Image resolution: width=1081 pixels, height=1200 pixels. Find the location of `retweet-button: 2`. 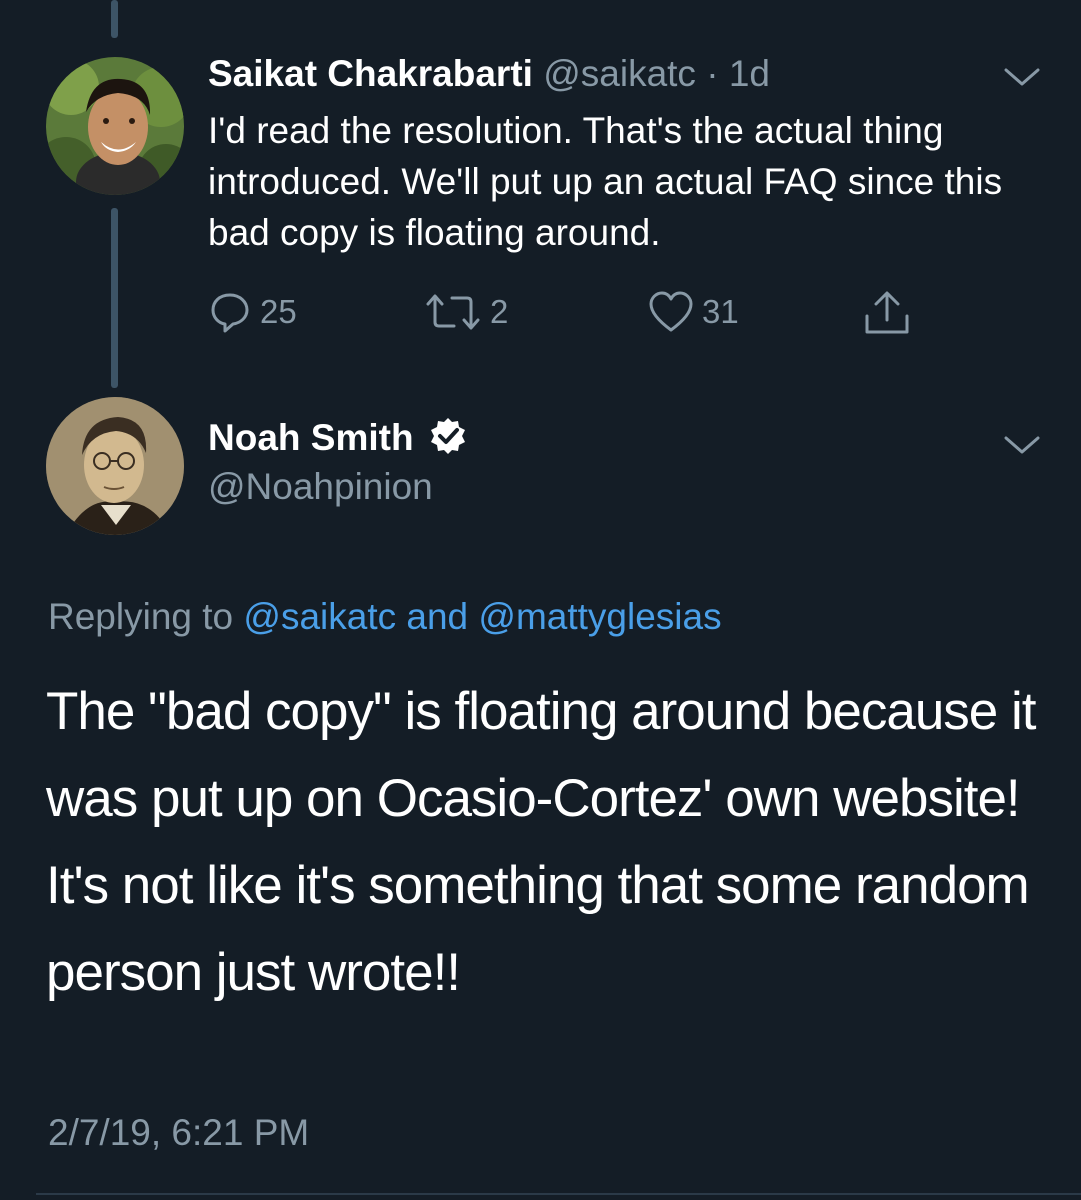

retweet-button: 2 is located at coordinates (466, 312).